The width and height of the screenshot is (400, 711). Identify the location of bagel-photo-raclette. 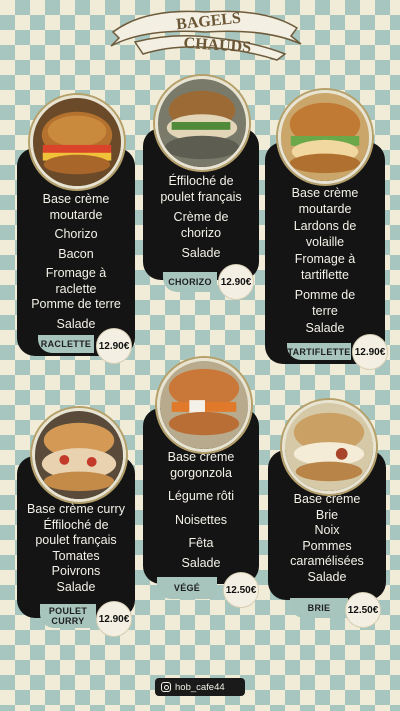
(77, 142).